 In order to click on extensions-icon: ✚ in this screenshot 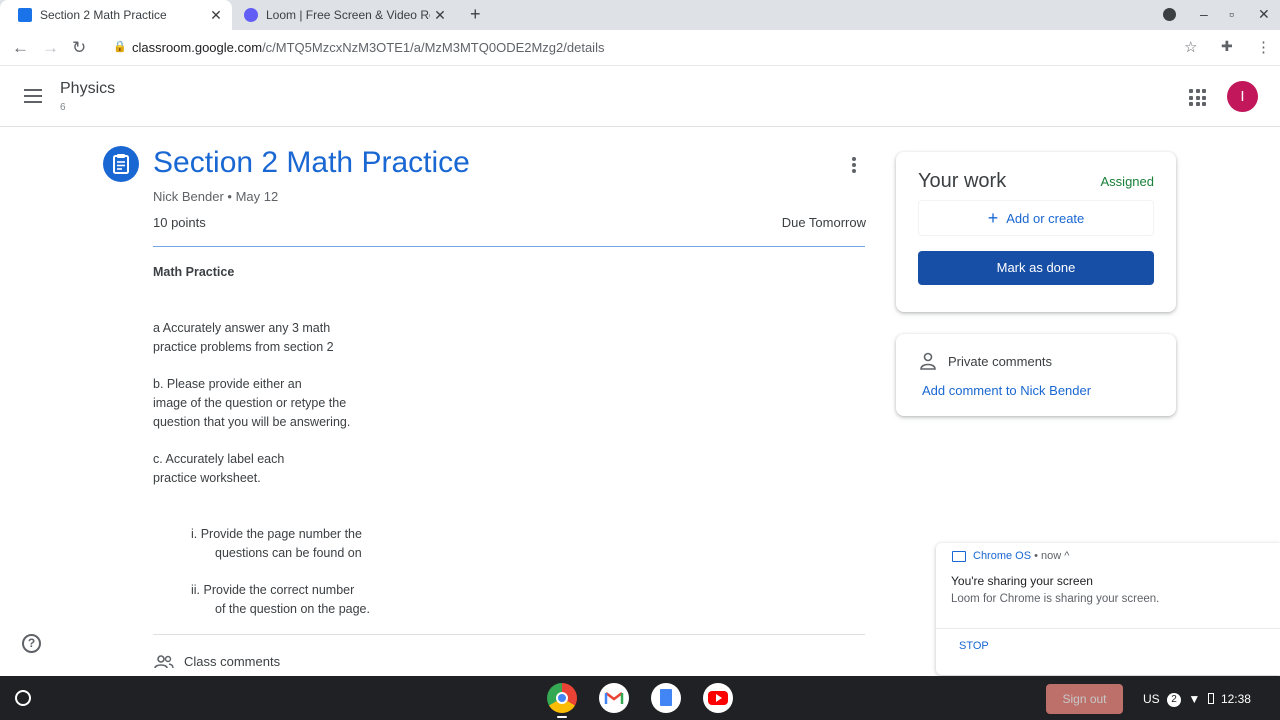, I will do `click(1227, 46)`.